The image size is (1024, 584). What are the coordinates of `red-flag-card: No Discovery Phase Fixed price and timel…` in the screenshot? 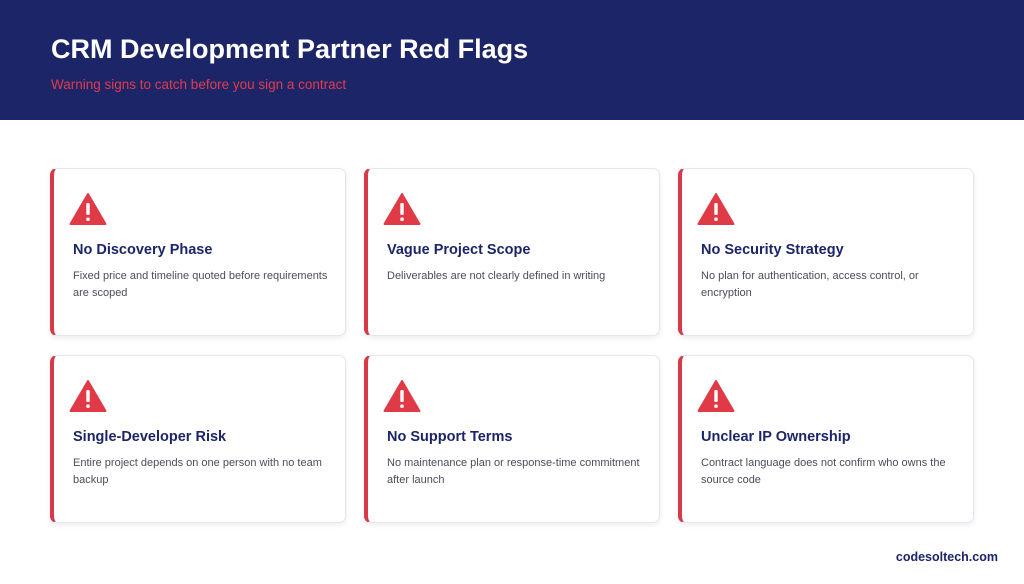 It's located at (198, 252).